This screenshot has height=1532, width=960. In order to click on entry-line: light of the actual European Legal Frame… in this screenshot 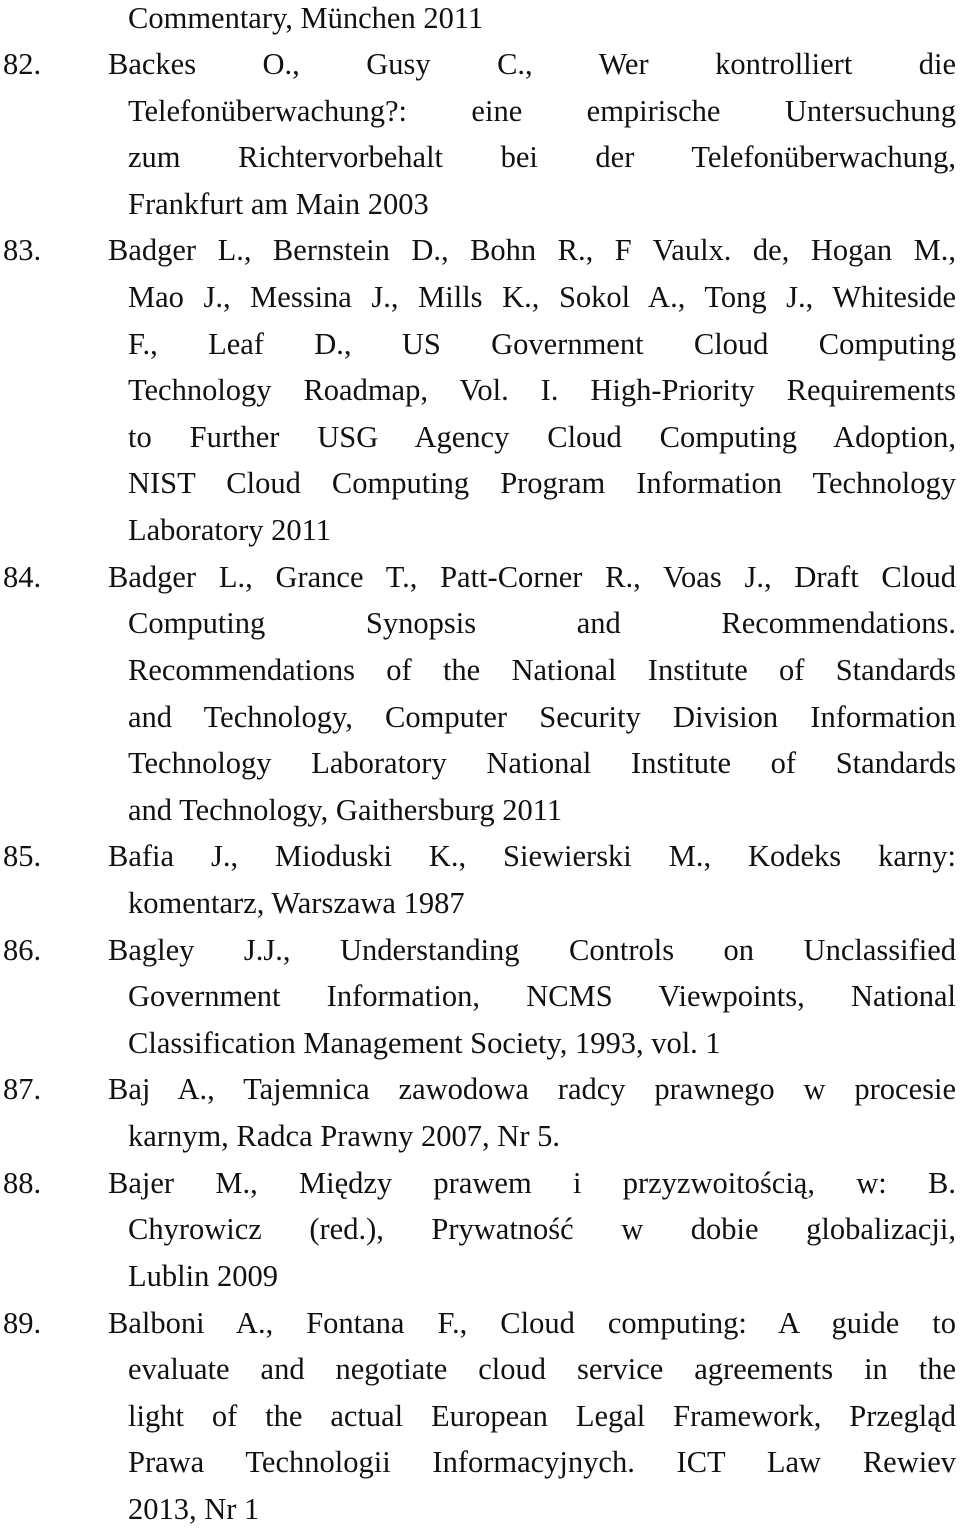, I will do `click(542, 1416)`.